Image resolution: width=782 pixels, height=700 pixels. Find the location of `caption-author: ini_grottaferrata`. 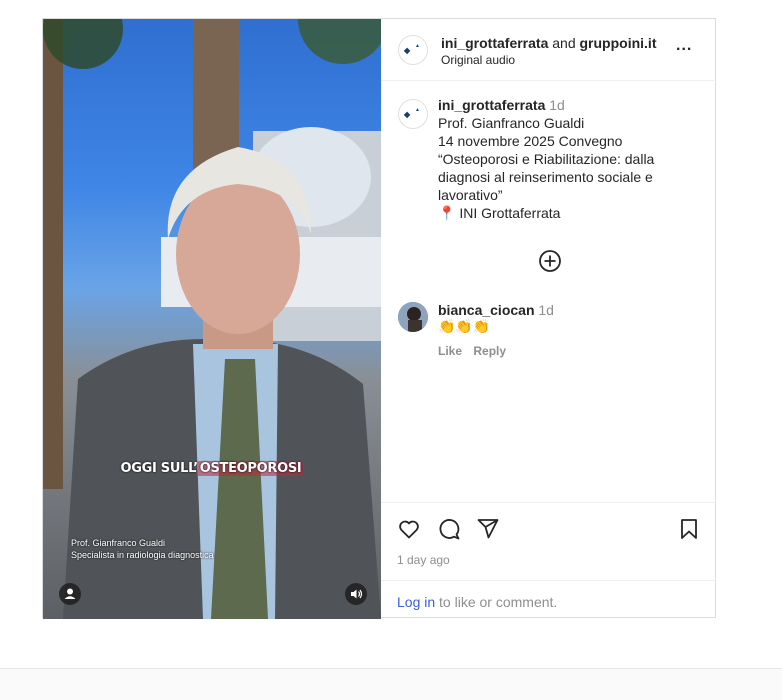

caption-author: ini_grottaferrata is located at coordinates (491, 105).